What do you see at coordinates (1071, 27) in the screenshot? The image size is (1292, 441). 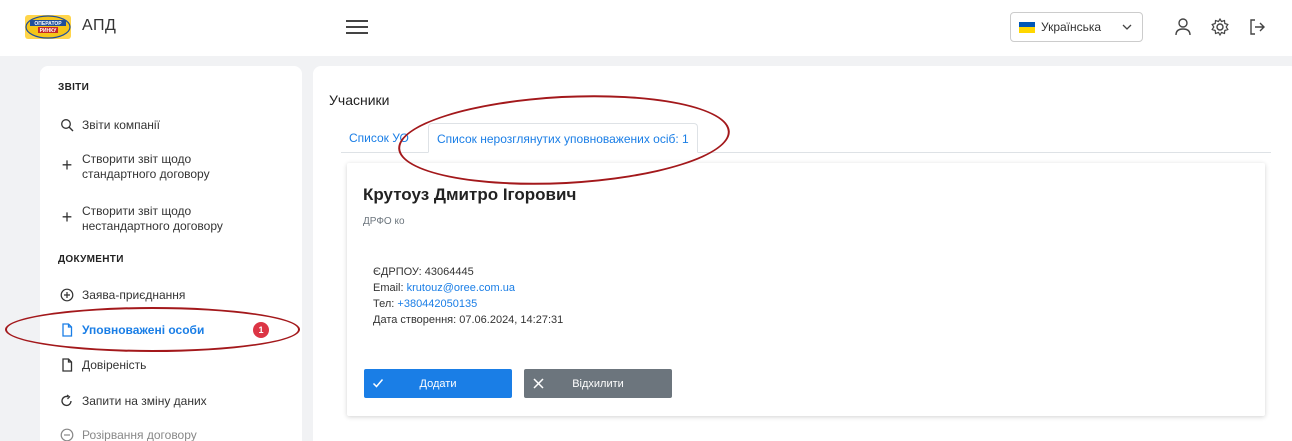 I see `language-label: Українська` at bounding box center [1071, 27].